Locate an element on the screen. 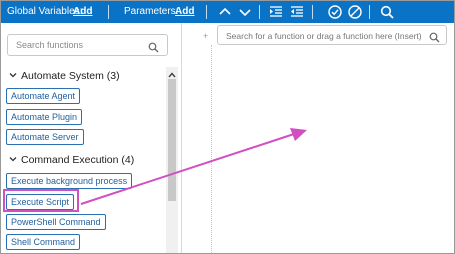 The image size is (455, 254). panel-divider is located at coordinates (181, 138).